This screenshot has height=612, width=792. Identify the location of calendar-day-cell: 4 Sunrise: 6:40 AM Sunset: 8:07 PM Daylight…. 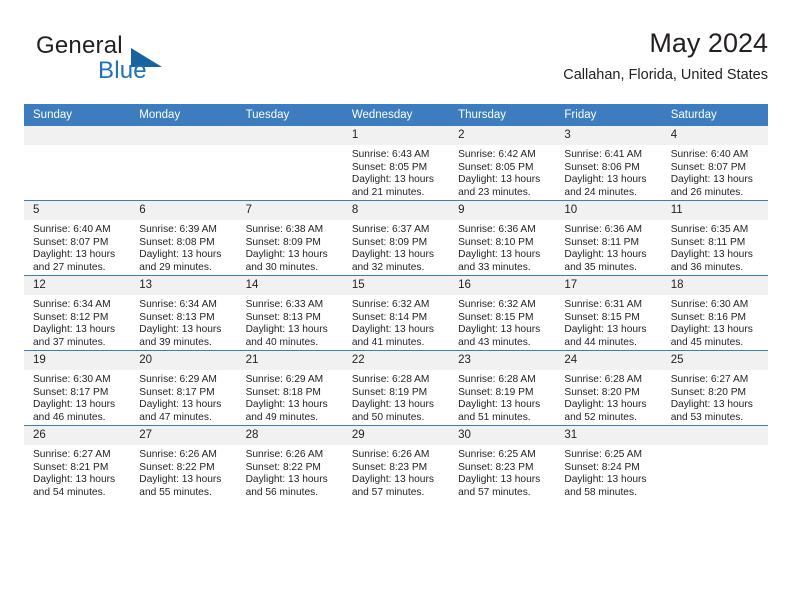
(714, 163).